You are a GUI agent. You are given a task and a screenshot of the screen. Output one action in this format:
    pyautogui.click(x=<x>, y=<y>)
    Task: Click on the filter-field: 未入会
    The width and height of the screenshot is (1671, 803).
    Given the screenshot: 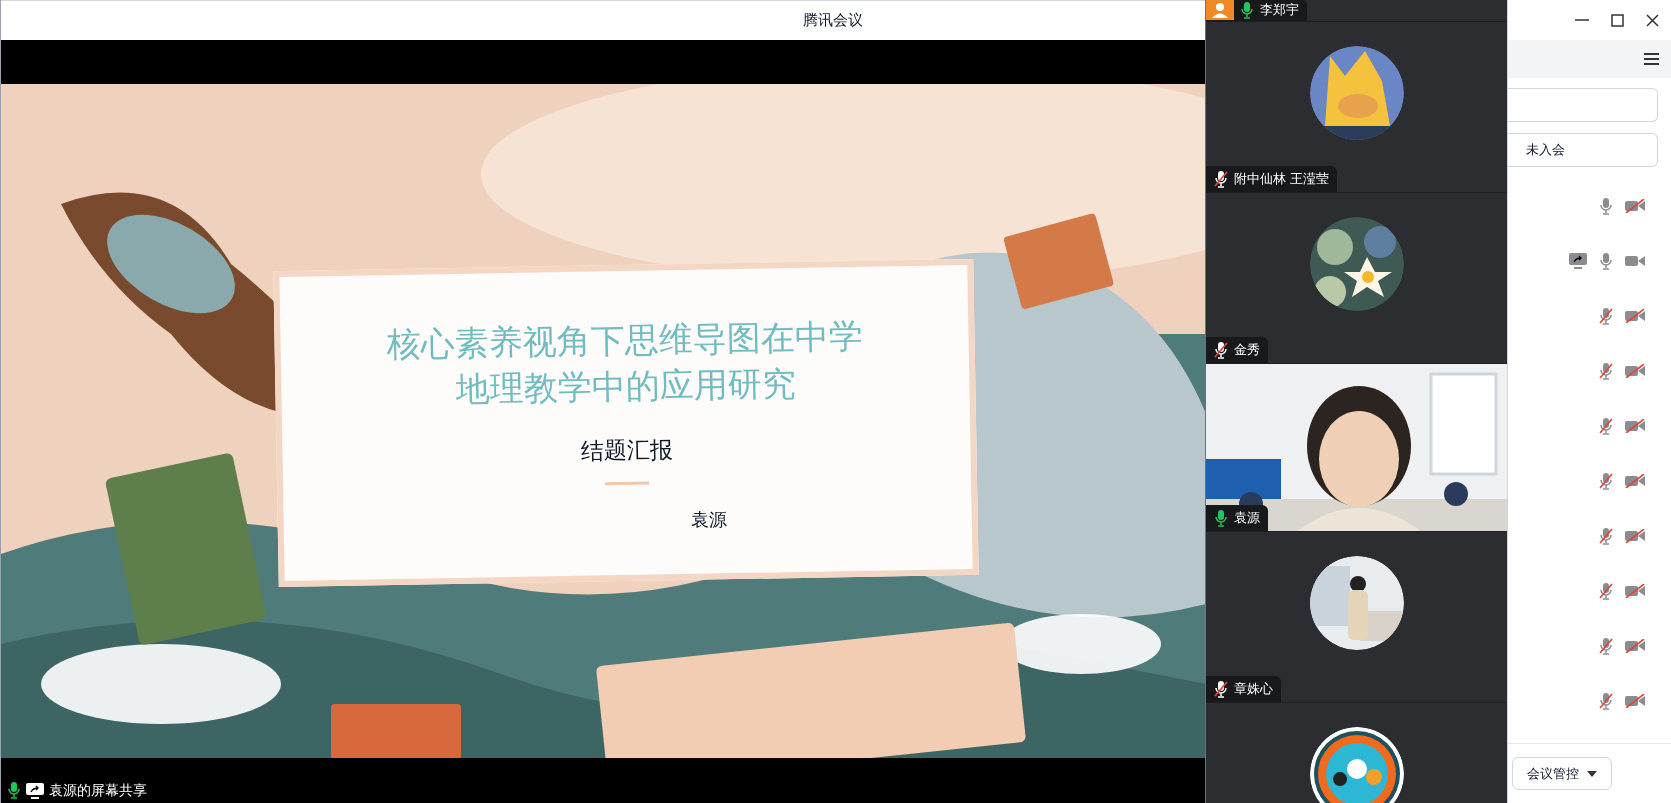 What is the action you would take?
    pyautogui.click(x=1583, y=150)
    